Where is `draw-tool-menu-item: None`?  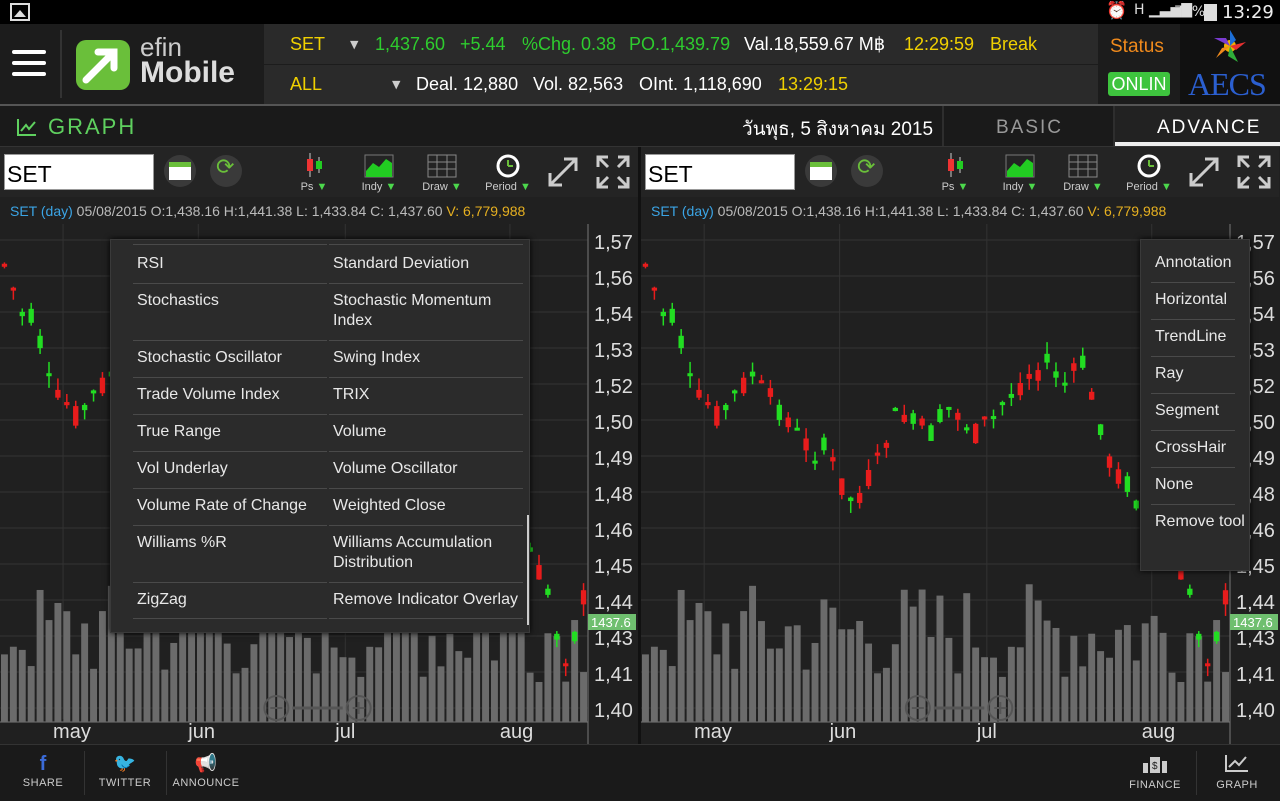
draw-tool-menu-item: None is located at coordinates (1200, 485).